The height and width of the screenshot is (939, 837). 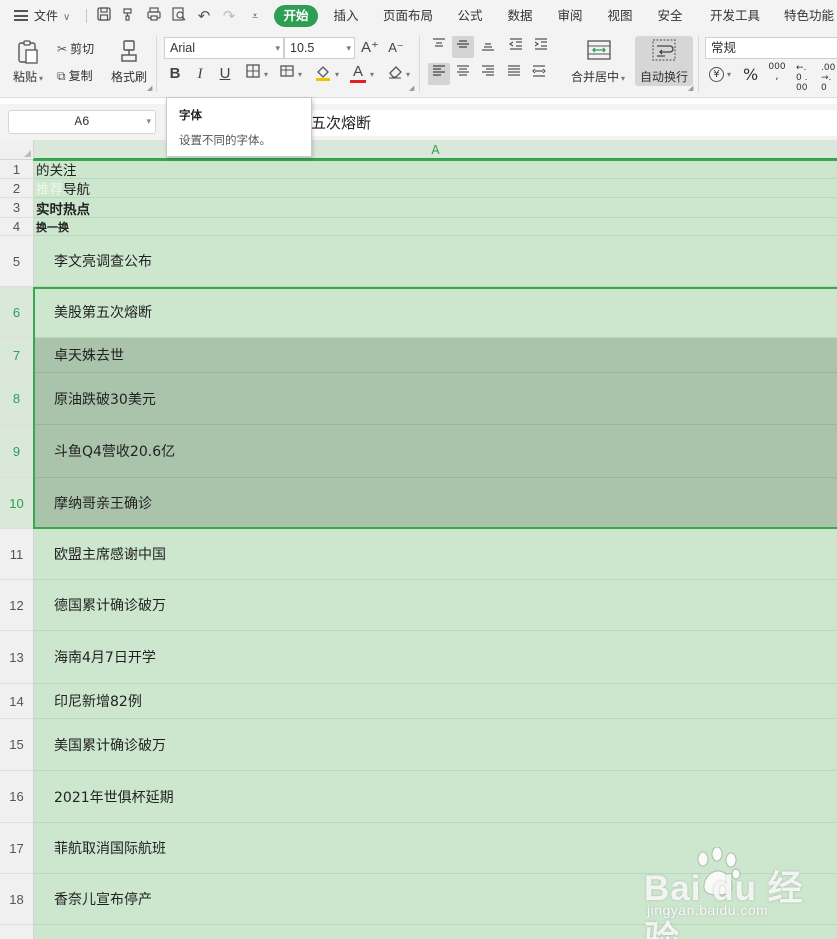 What do you see at coordinates (439, 74) in the screenshot?
I see `align-left-button` at bounding box center [439, 74].